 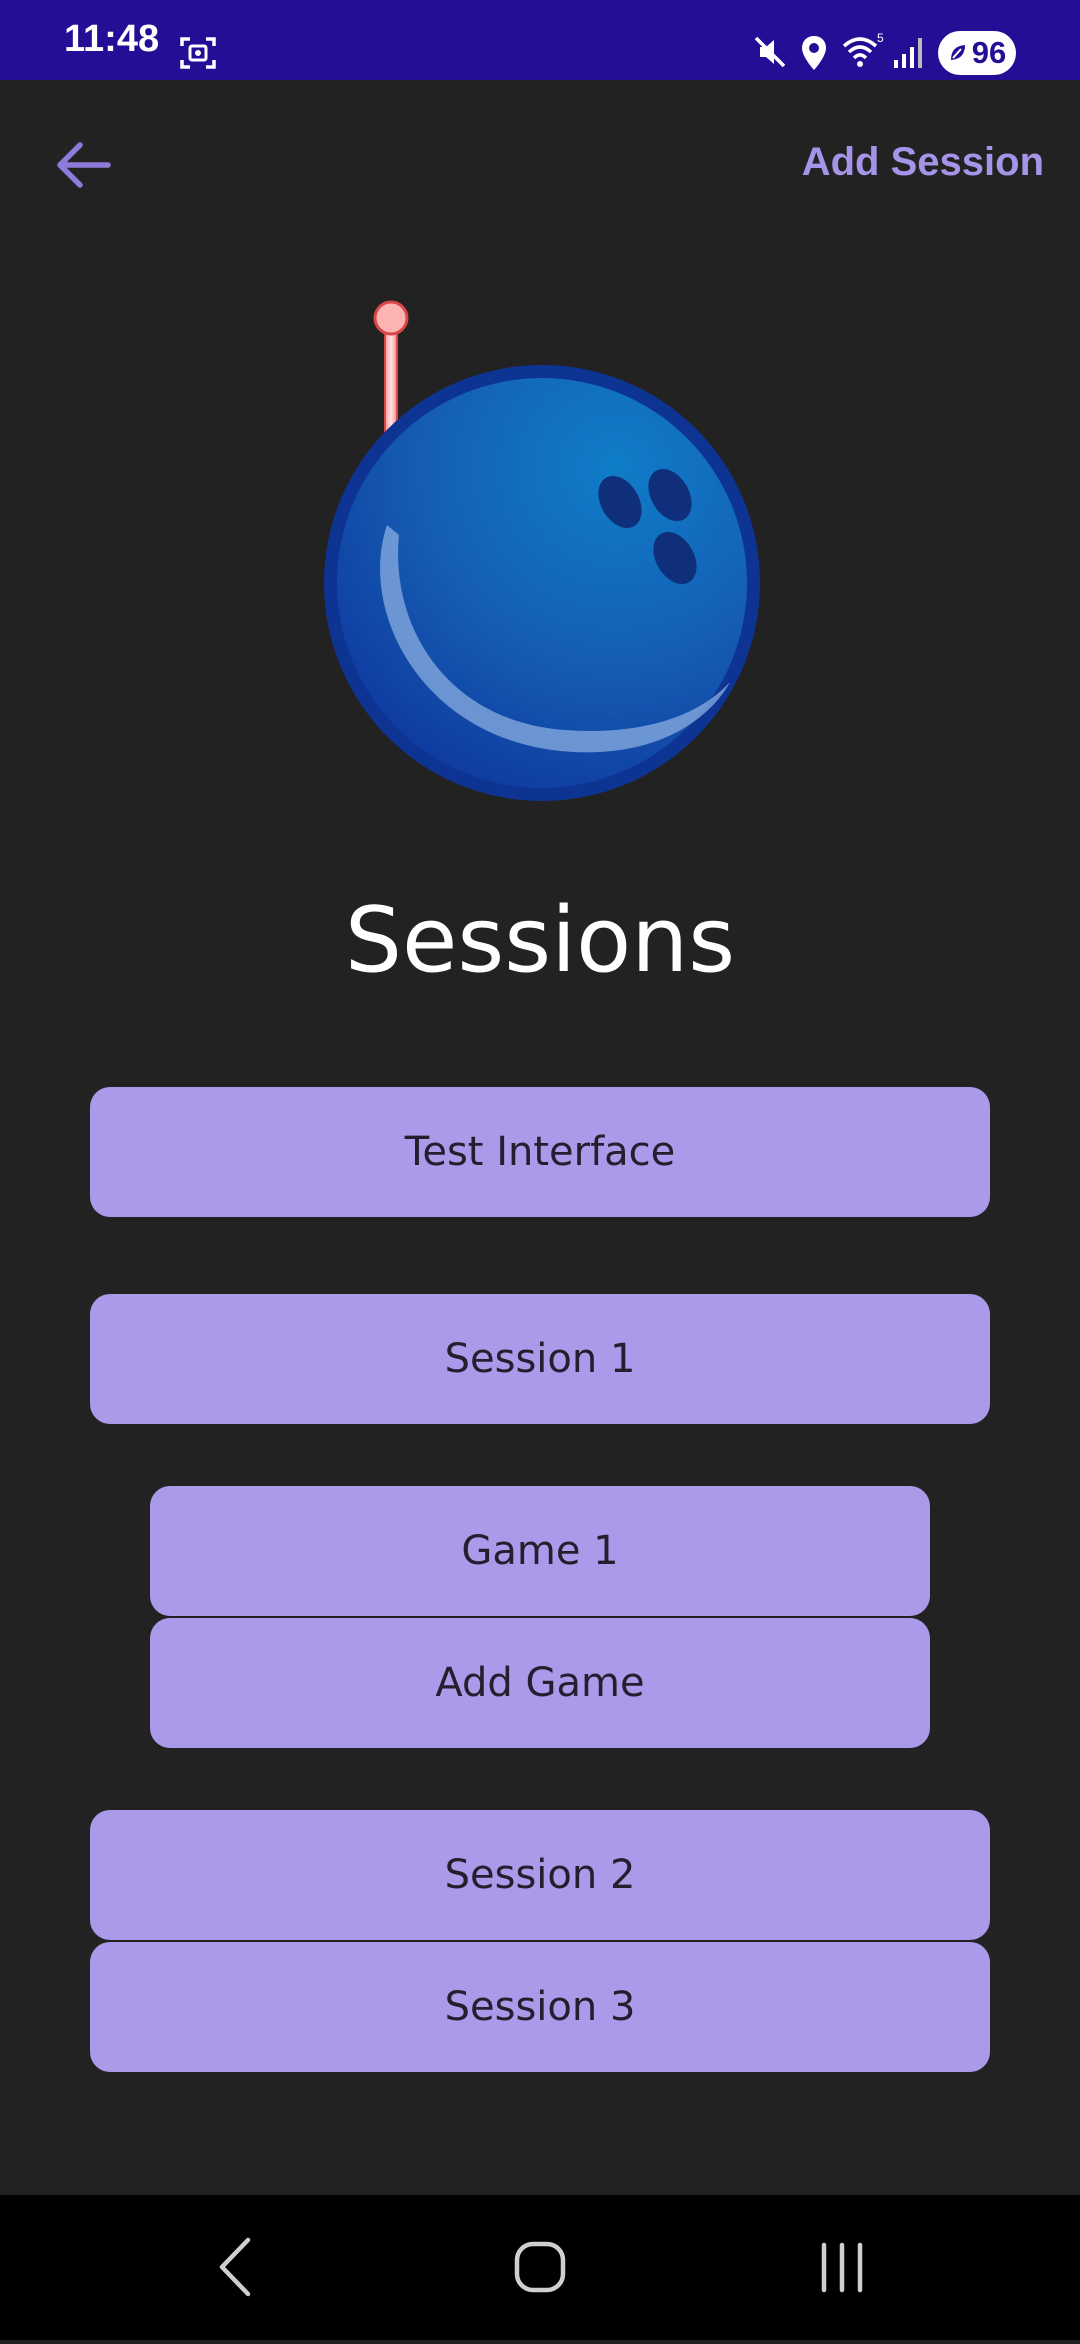 I want to click on session-item-session-3: Session 3, so click(x=540, y=2007).